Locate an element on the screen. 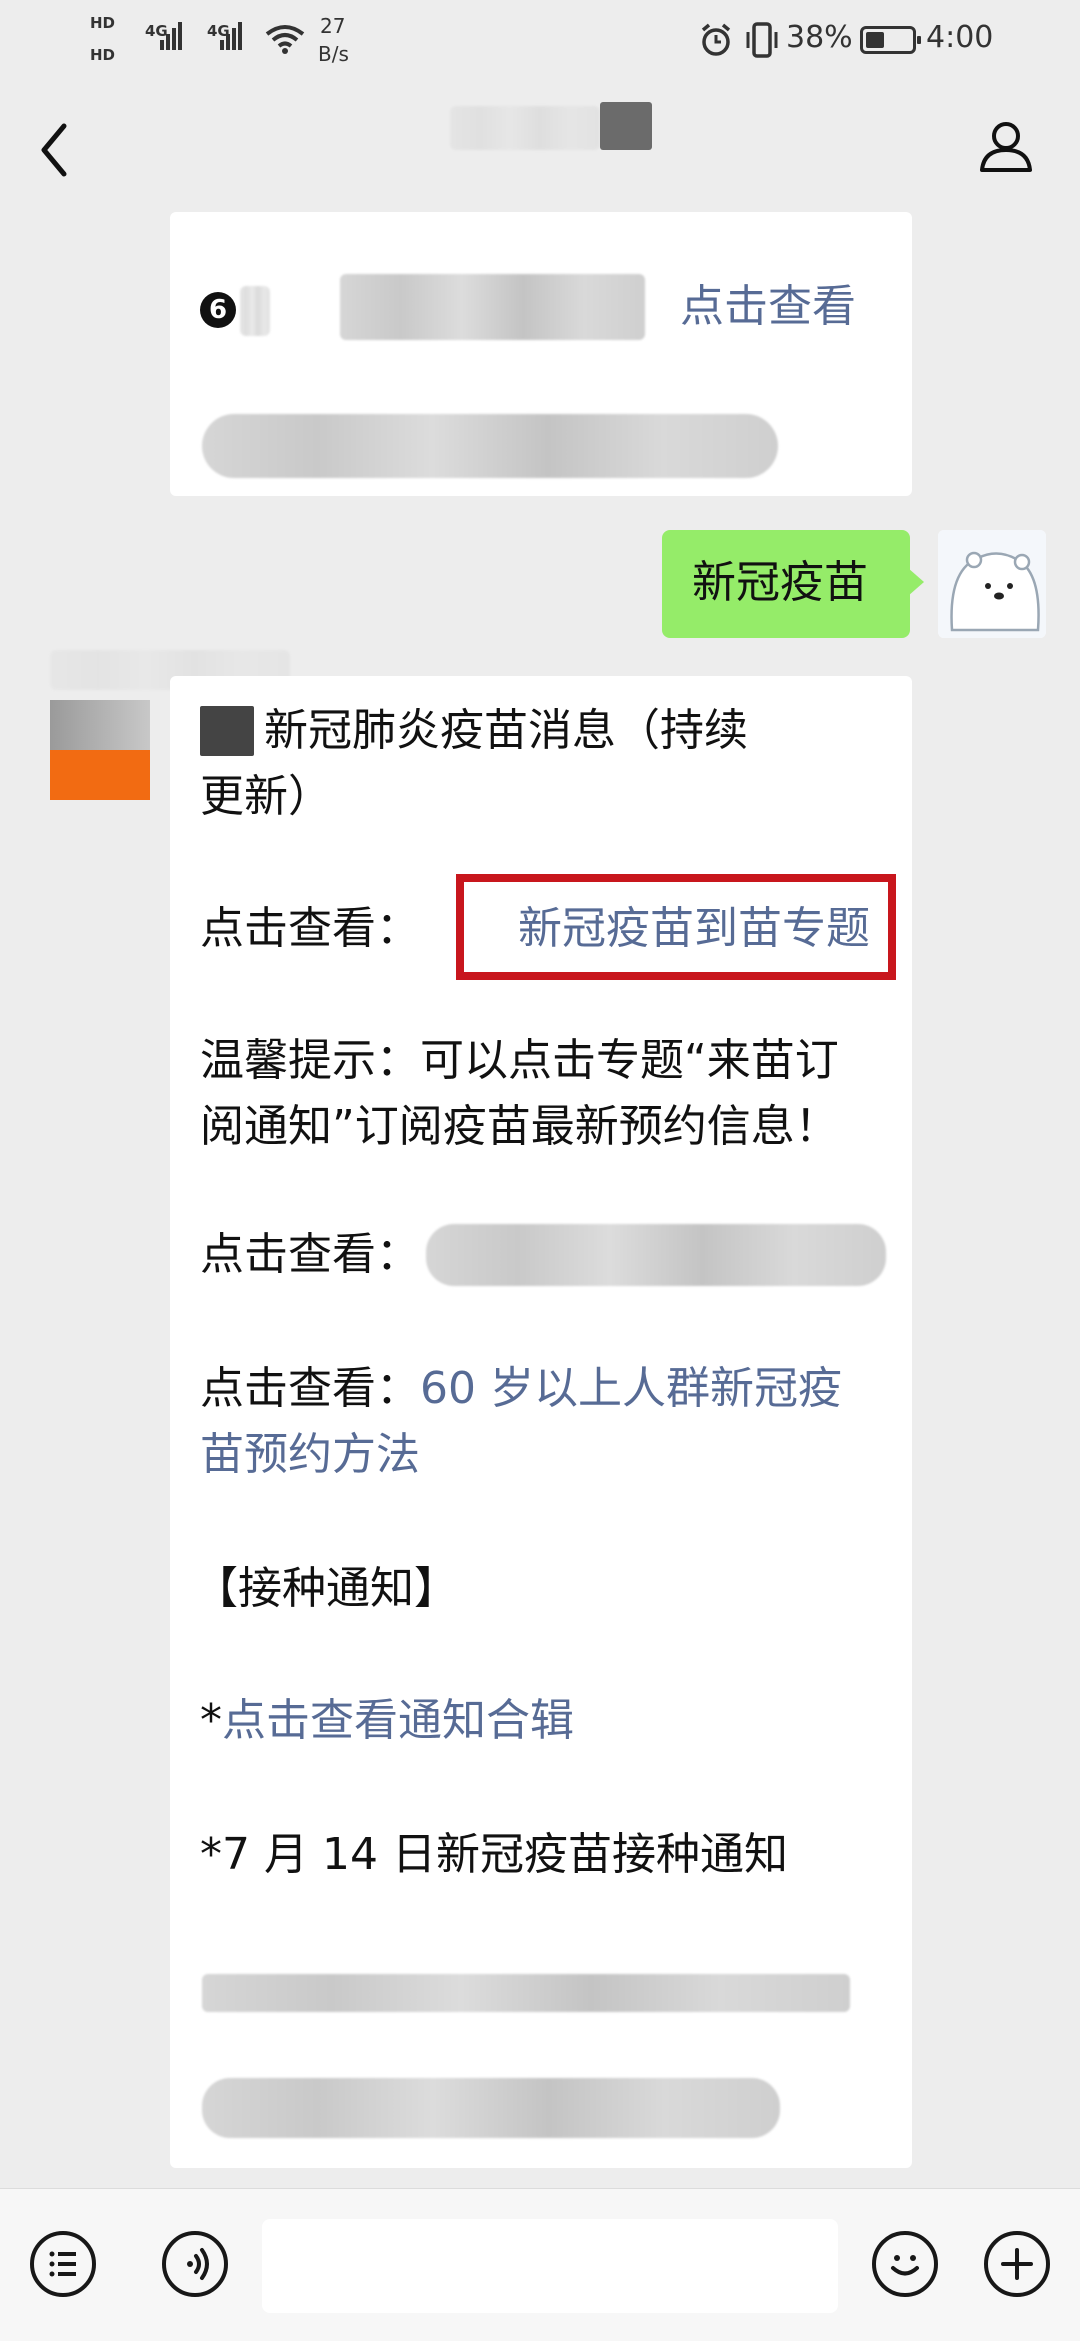  more-button is located at coordinates (1017, 2264).